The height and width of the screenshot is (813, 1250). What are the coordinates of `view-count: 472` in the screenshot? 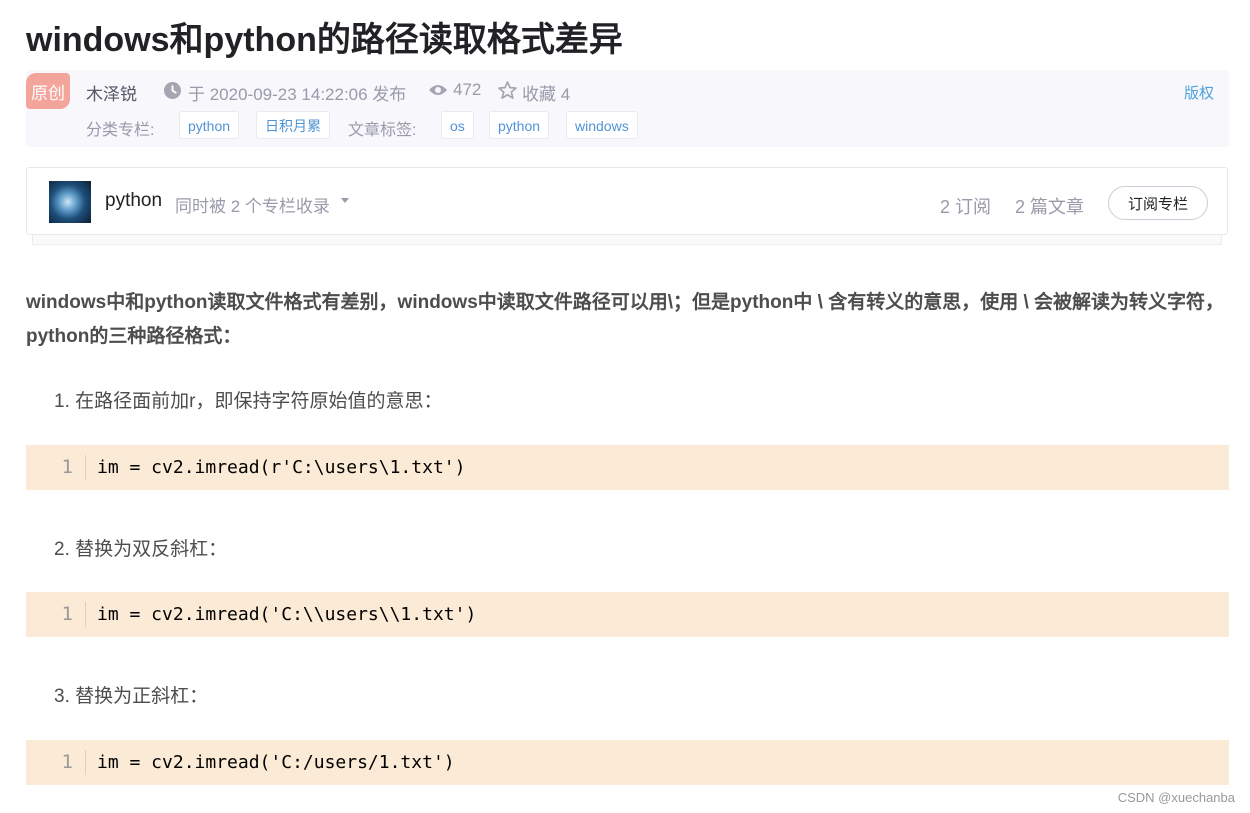 It's located at (467, 89).